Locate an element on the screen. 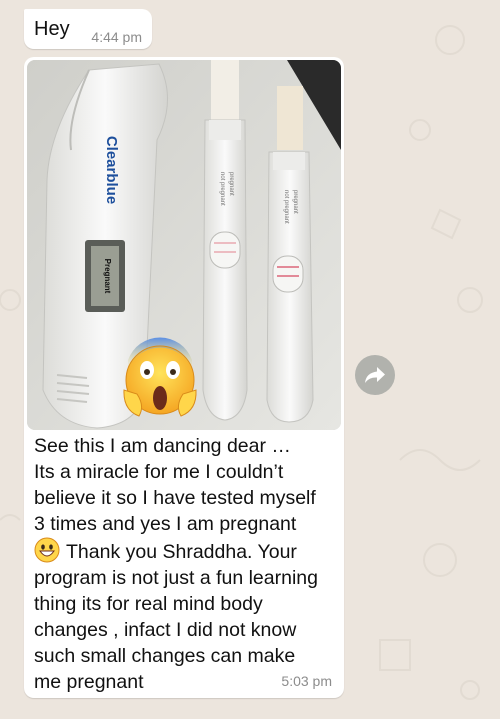  message-timestamp: 5:03 pm is located at coordinates (306, 681).